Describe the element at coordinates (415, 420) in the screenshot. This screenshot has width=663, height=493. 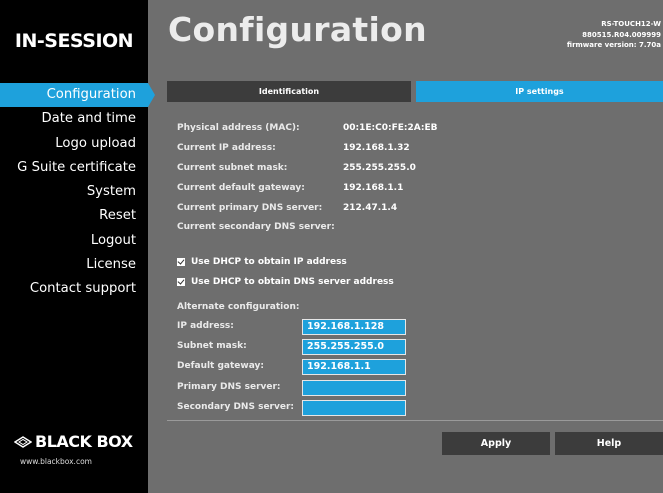
I see `divider` at that location.